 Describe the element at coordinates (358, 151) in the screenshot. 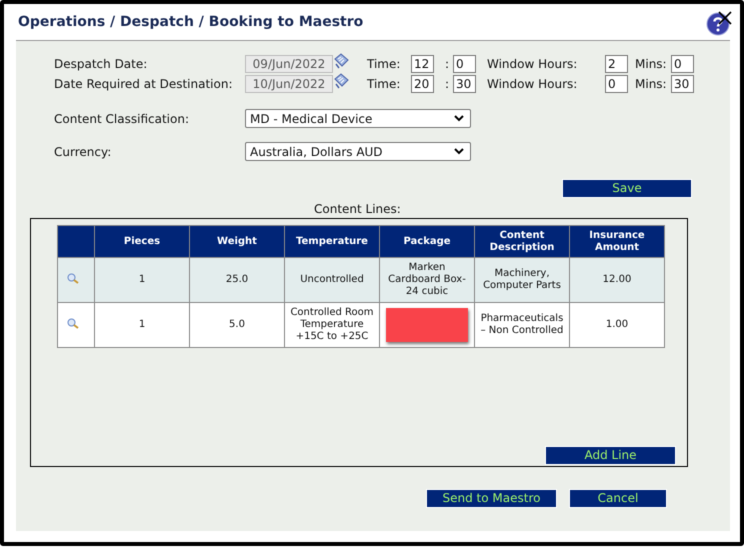

I see `dropdown: Australia, Dollars AUD` at that location.